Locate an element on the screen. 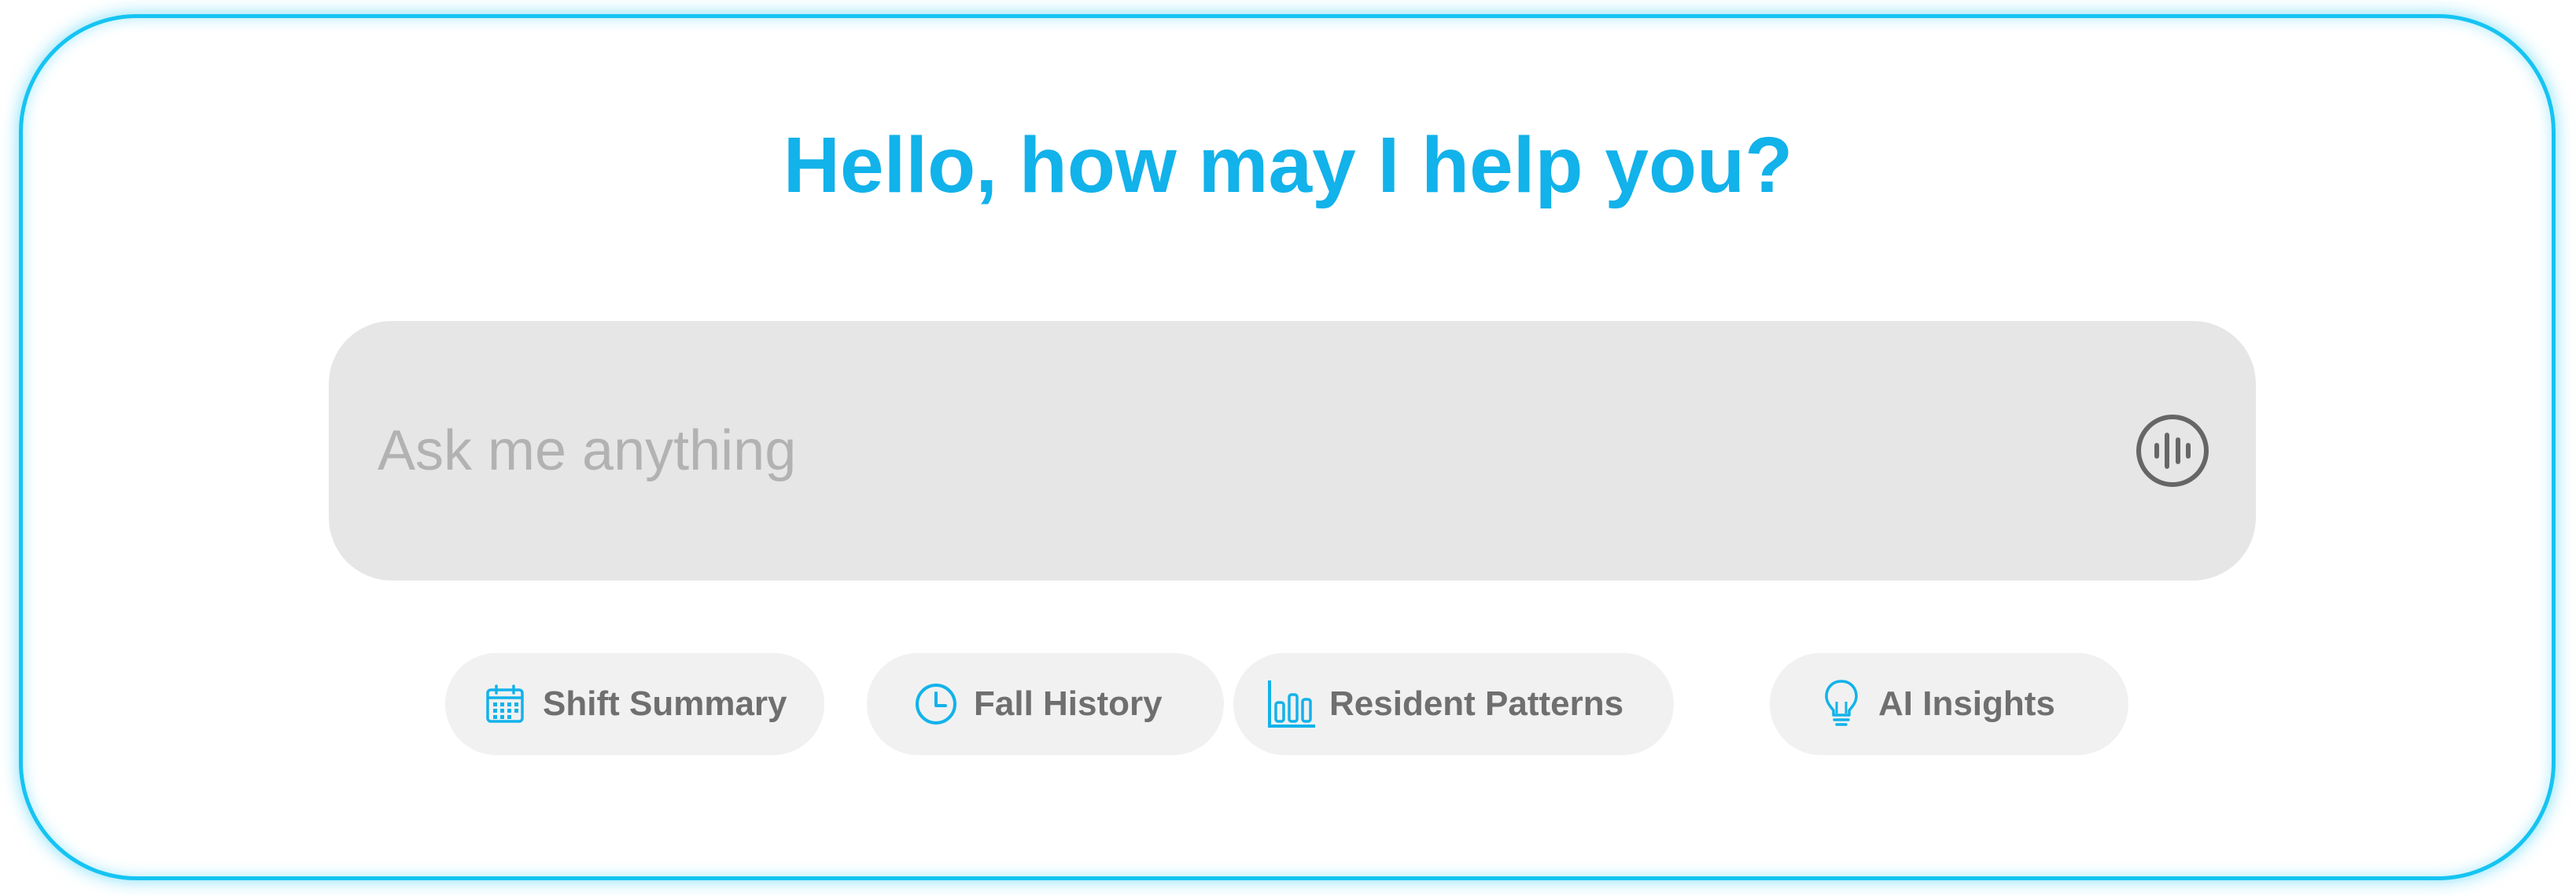  shift-summary-label: Shift Summary is located at coordinates (665, 703).